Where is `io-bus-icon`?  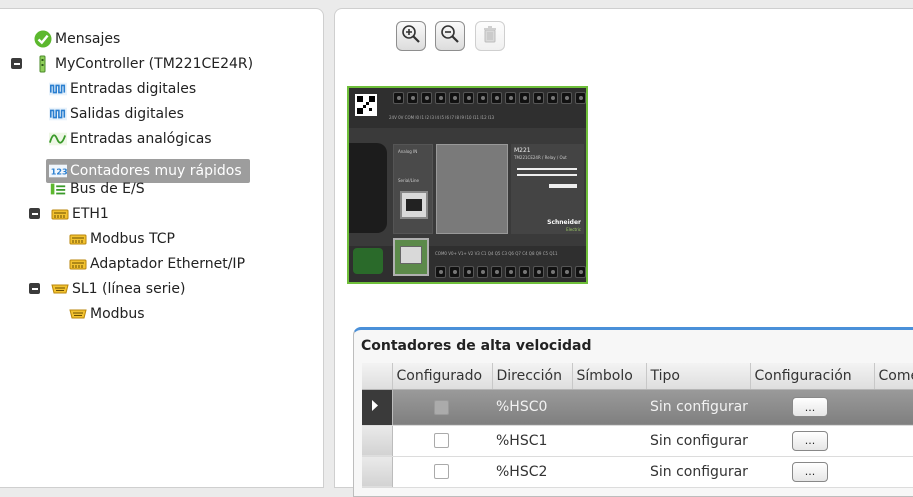
io-bus-icon is located at coordinates (58, 189).